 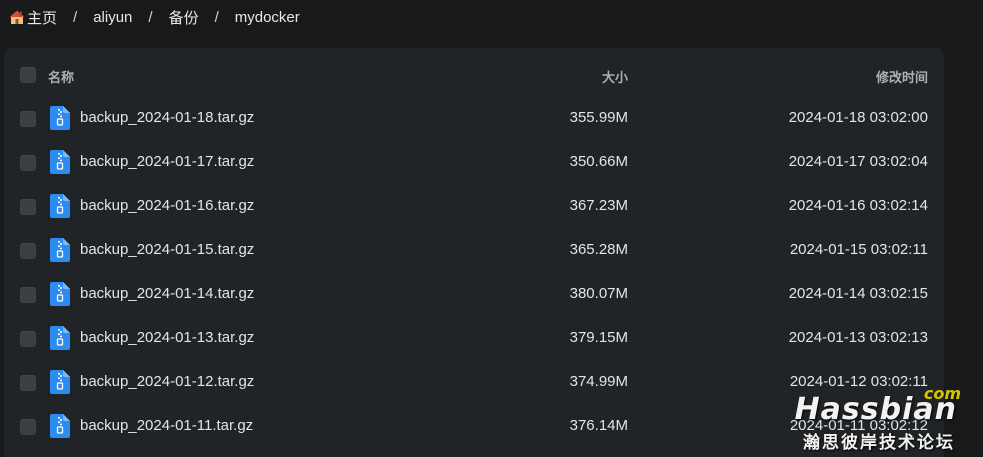 I want to click on file-modified-time: 2024-01-12 03:02:11, so click(x=858, y=381).